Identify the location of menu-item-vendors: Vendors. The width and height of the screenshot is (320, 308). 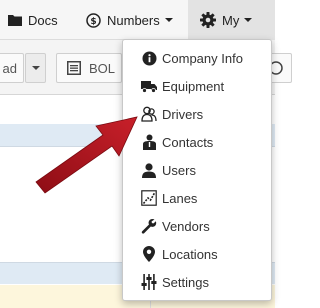
(198, 226).